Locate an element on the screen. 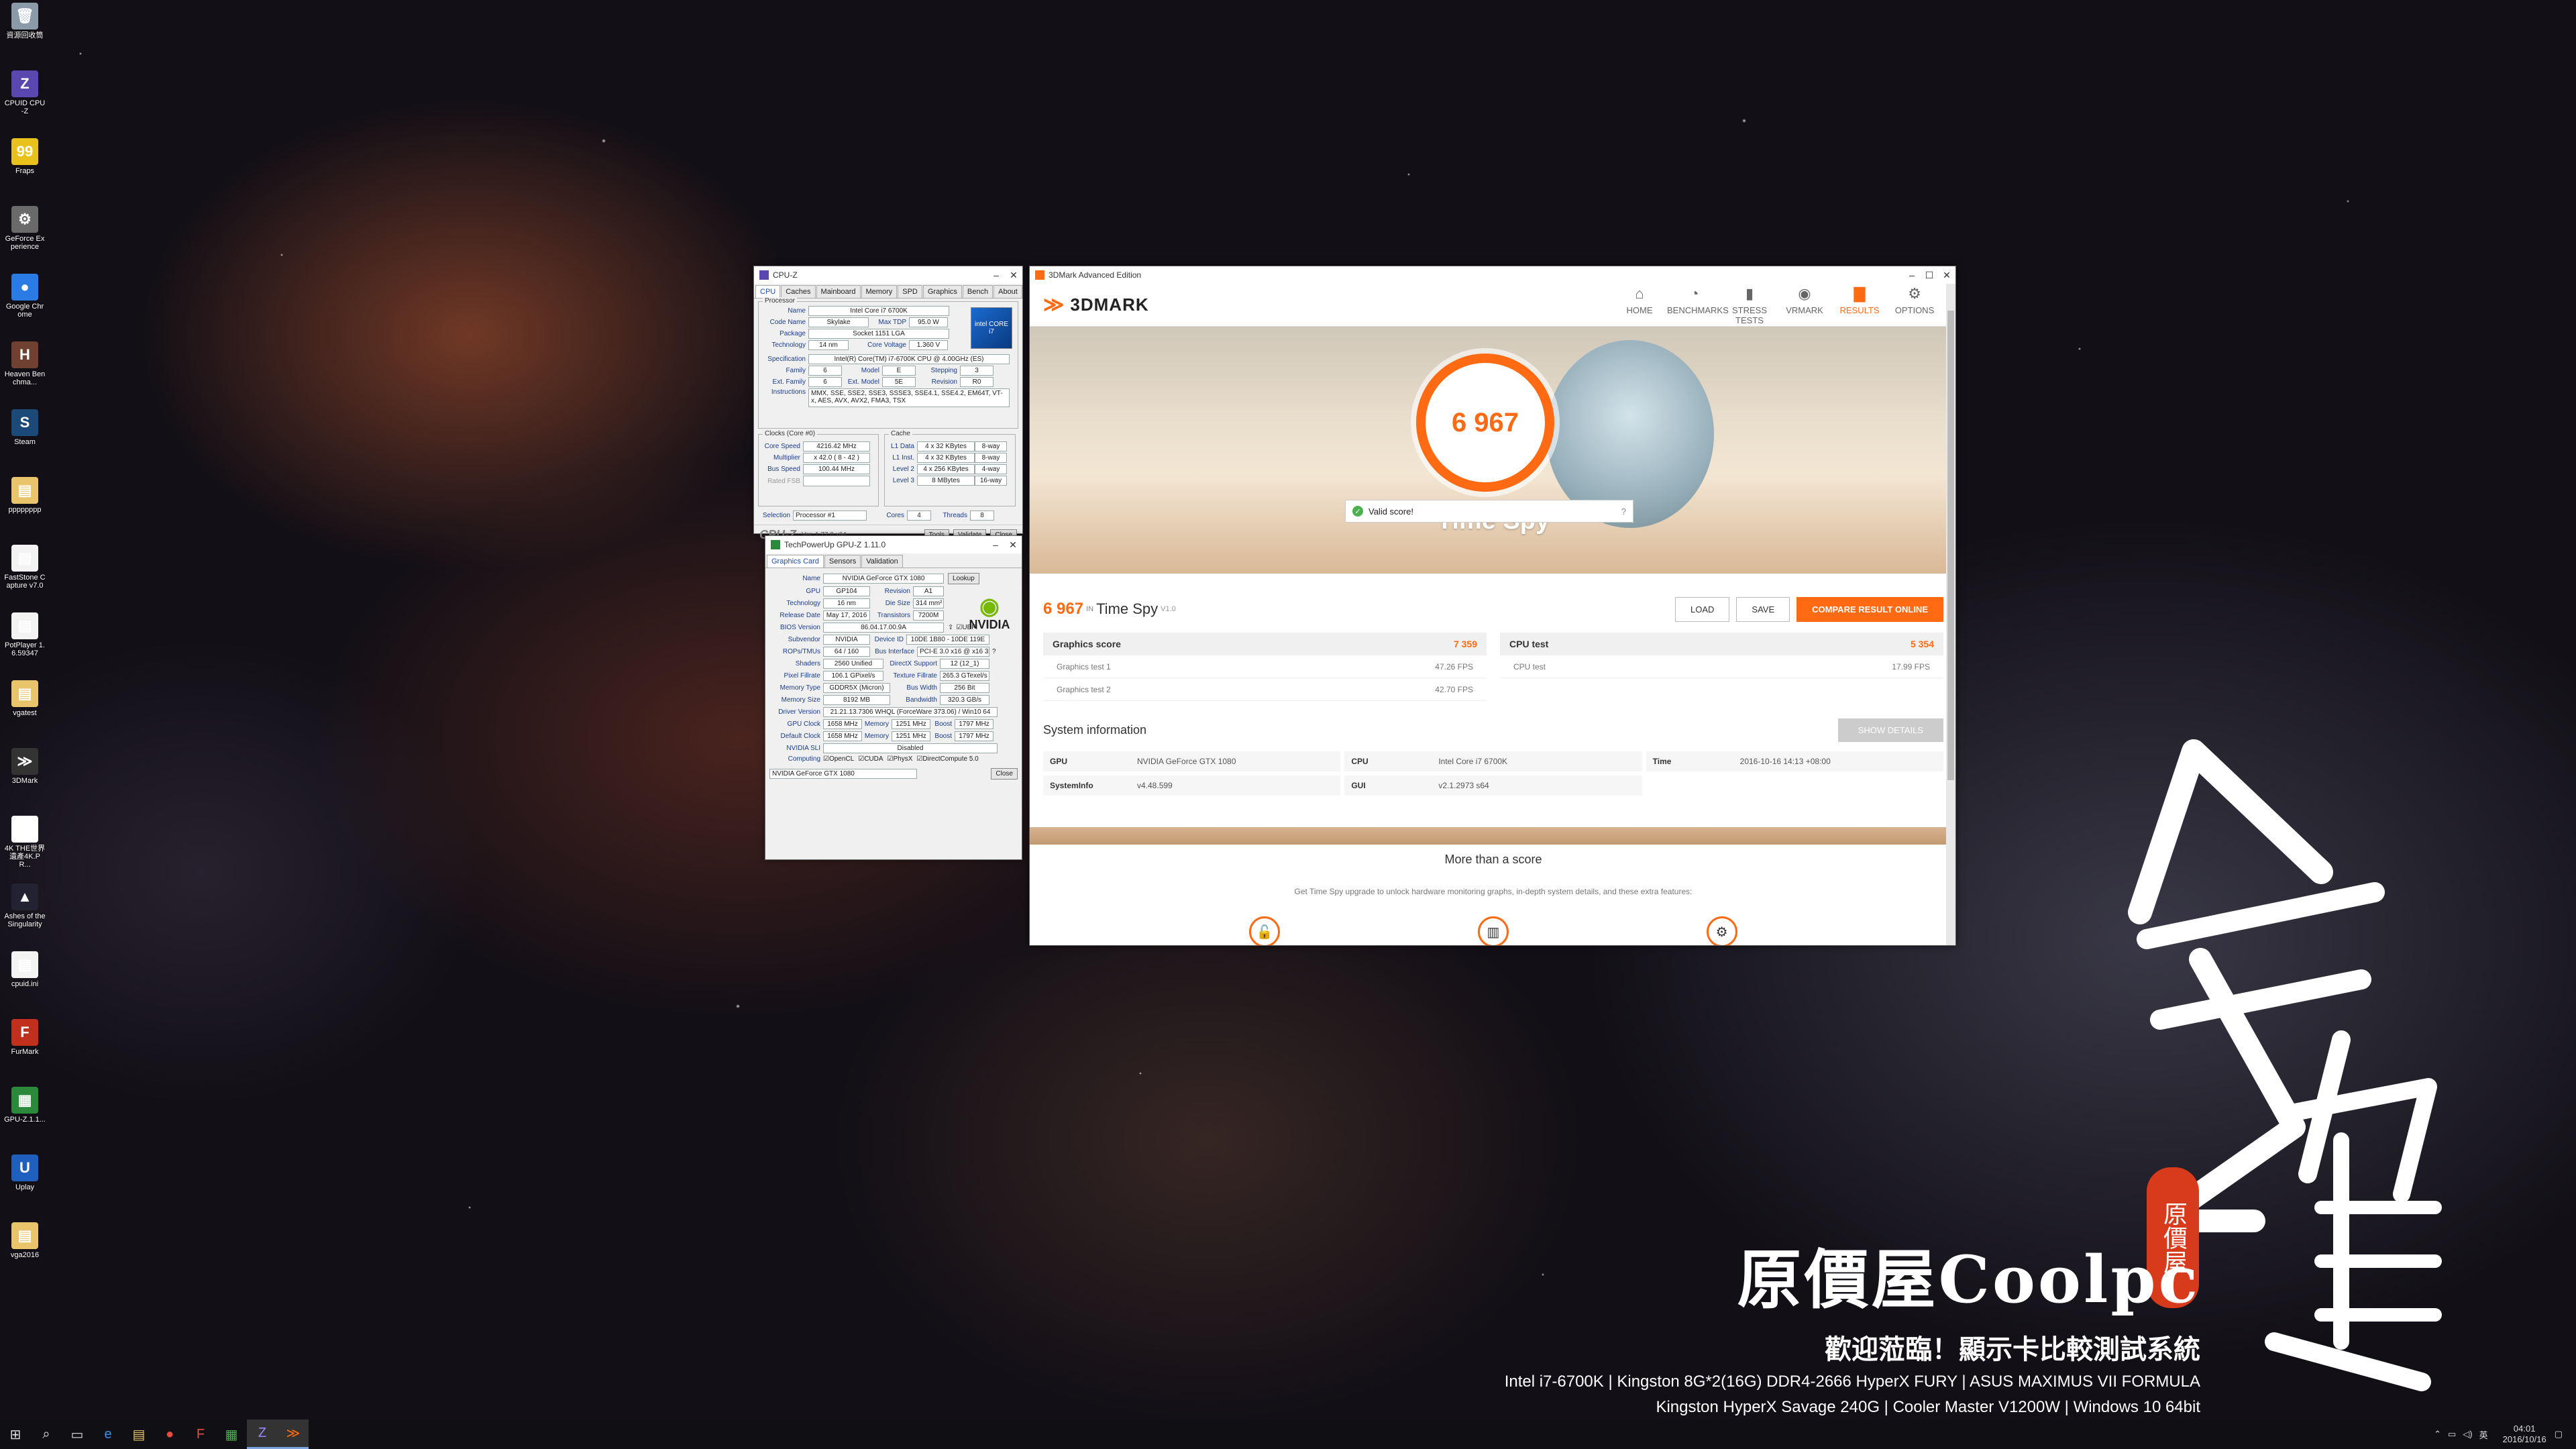 This screenshot has height=1449, width=2576. search-icon: ⌕ is located at coordinates (46, 1434).